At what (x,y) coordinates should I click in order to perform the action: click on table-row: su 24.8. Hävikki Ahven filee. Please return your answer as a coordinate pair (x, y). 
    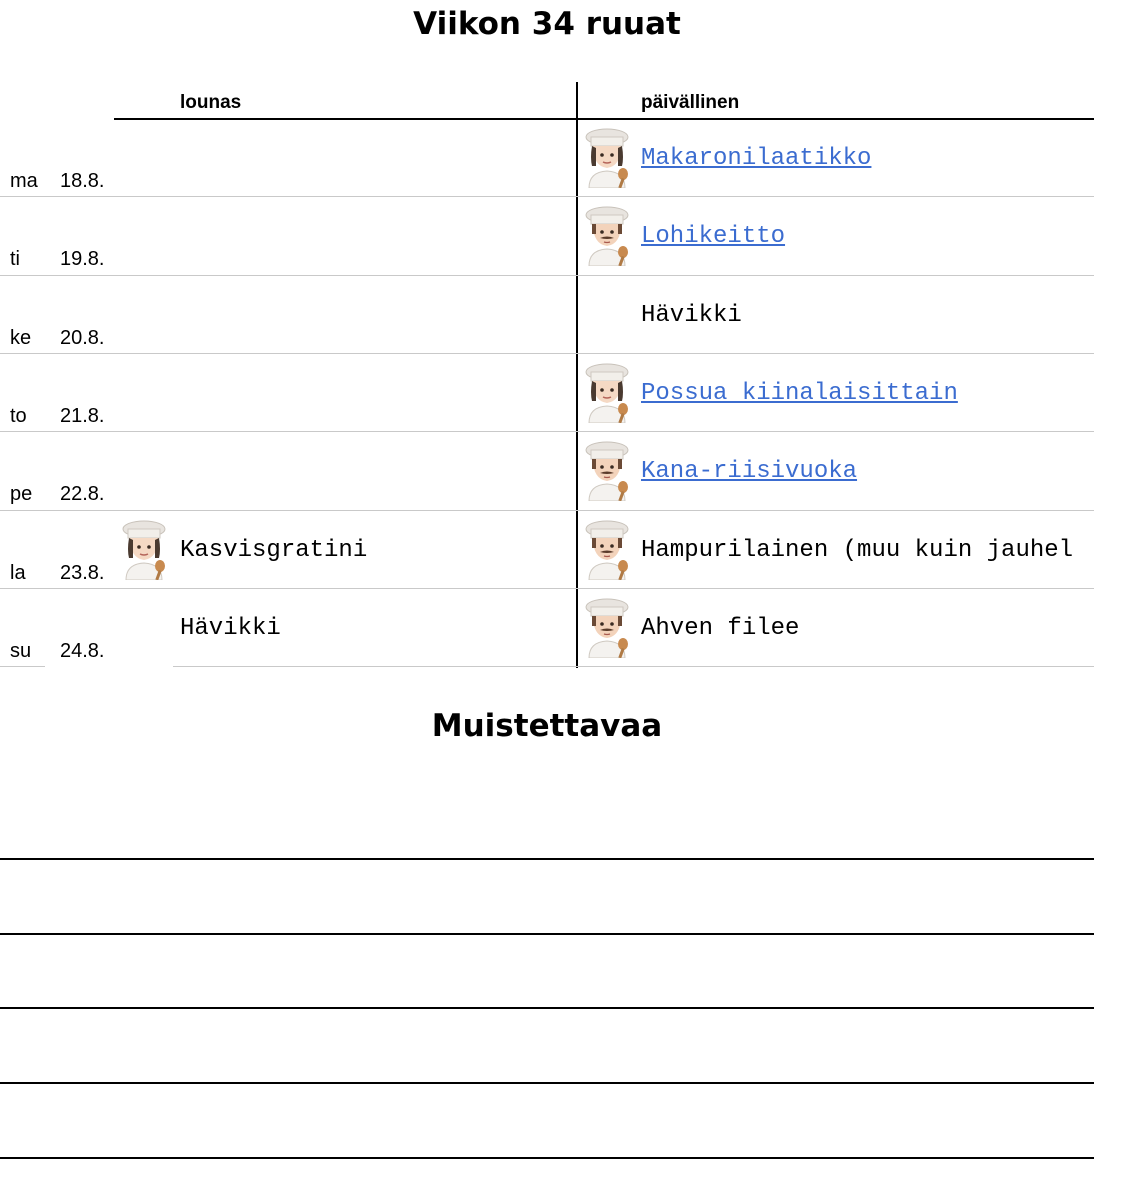
    Looking at the image, I should click on (547, 628).